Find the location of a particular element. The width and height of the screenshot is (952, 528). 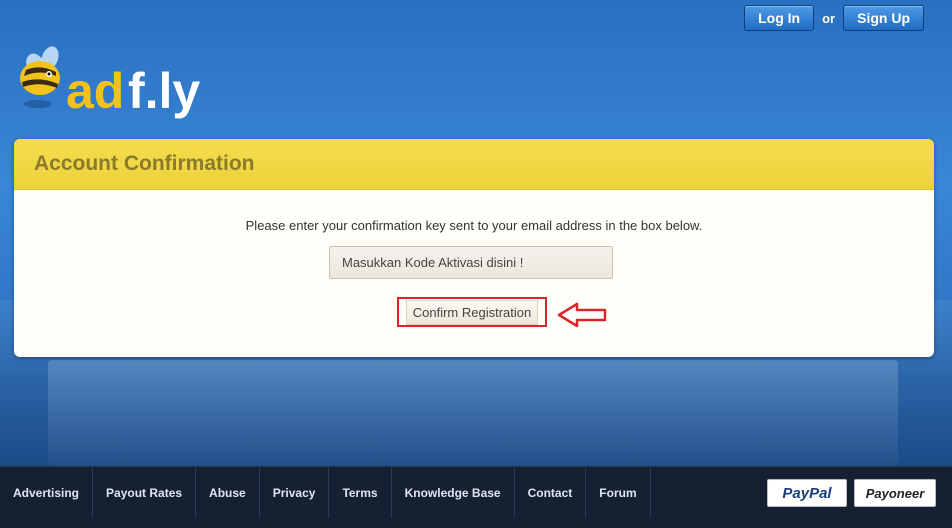

confirm-highlight-box: Confirm Registration is located at coordinates (472, 312).